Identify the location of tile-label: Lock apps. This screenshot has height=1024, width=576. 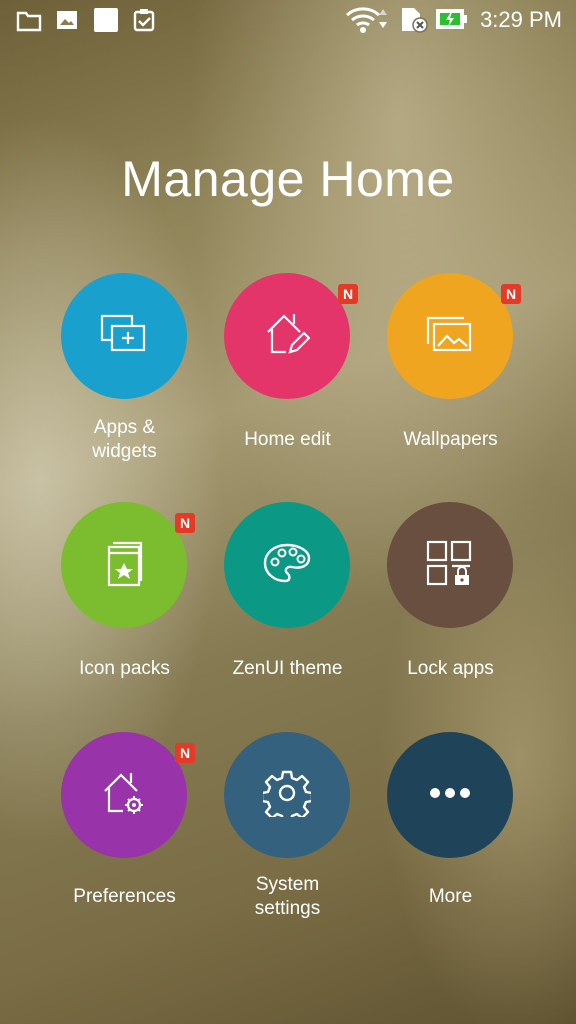
(450, 668).